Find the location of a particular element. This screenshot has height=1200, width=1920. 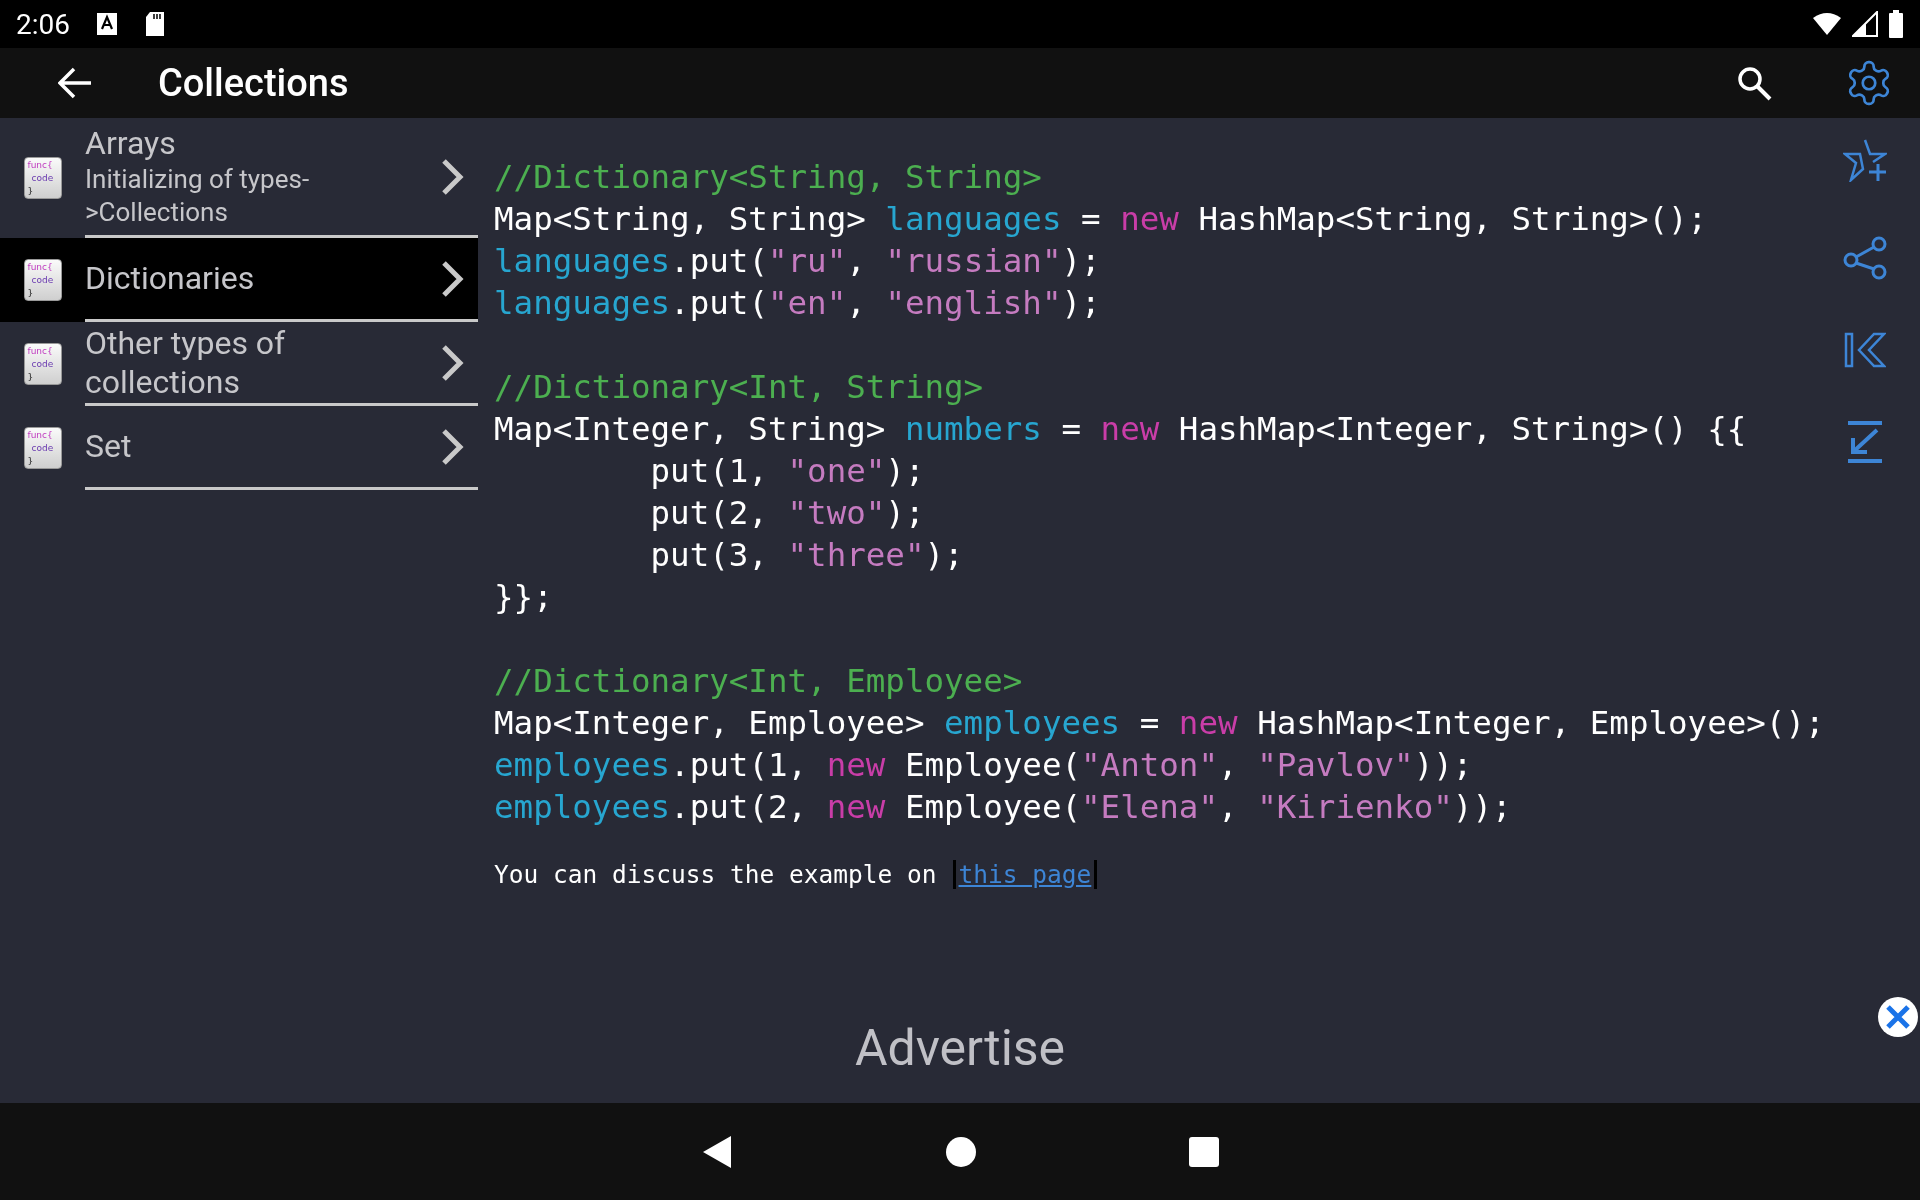

code-line: //Dictionary<Int, String> is located at coordinates (739, 387).